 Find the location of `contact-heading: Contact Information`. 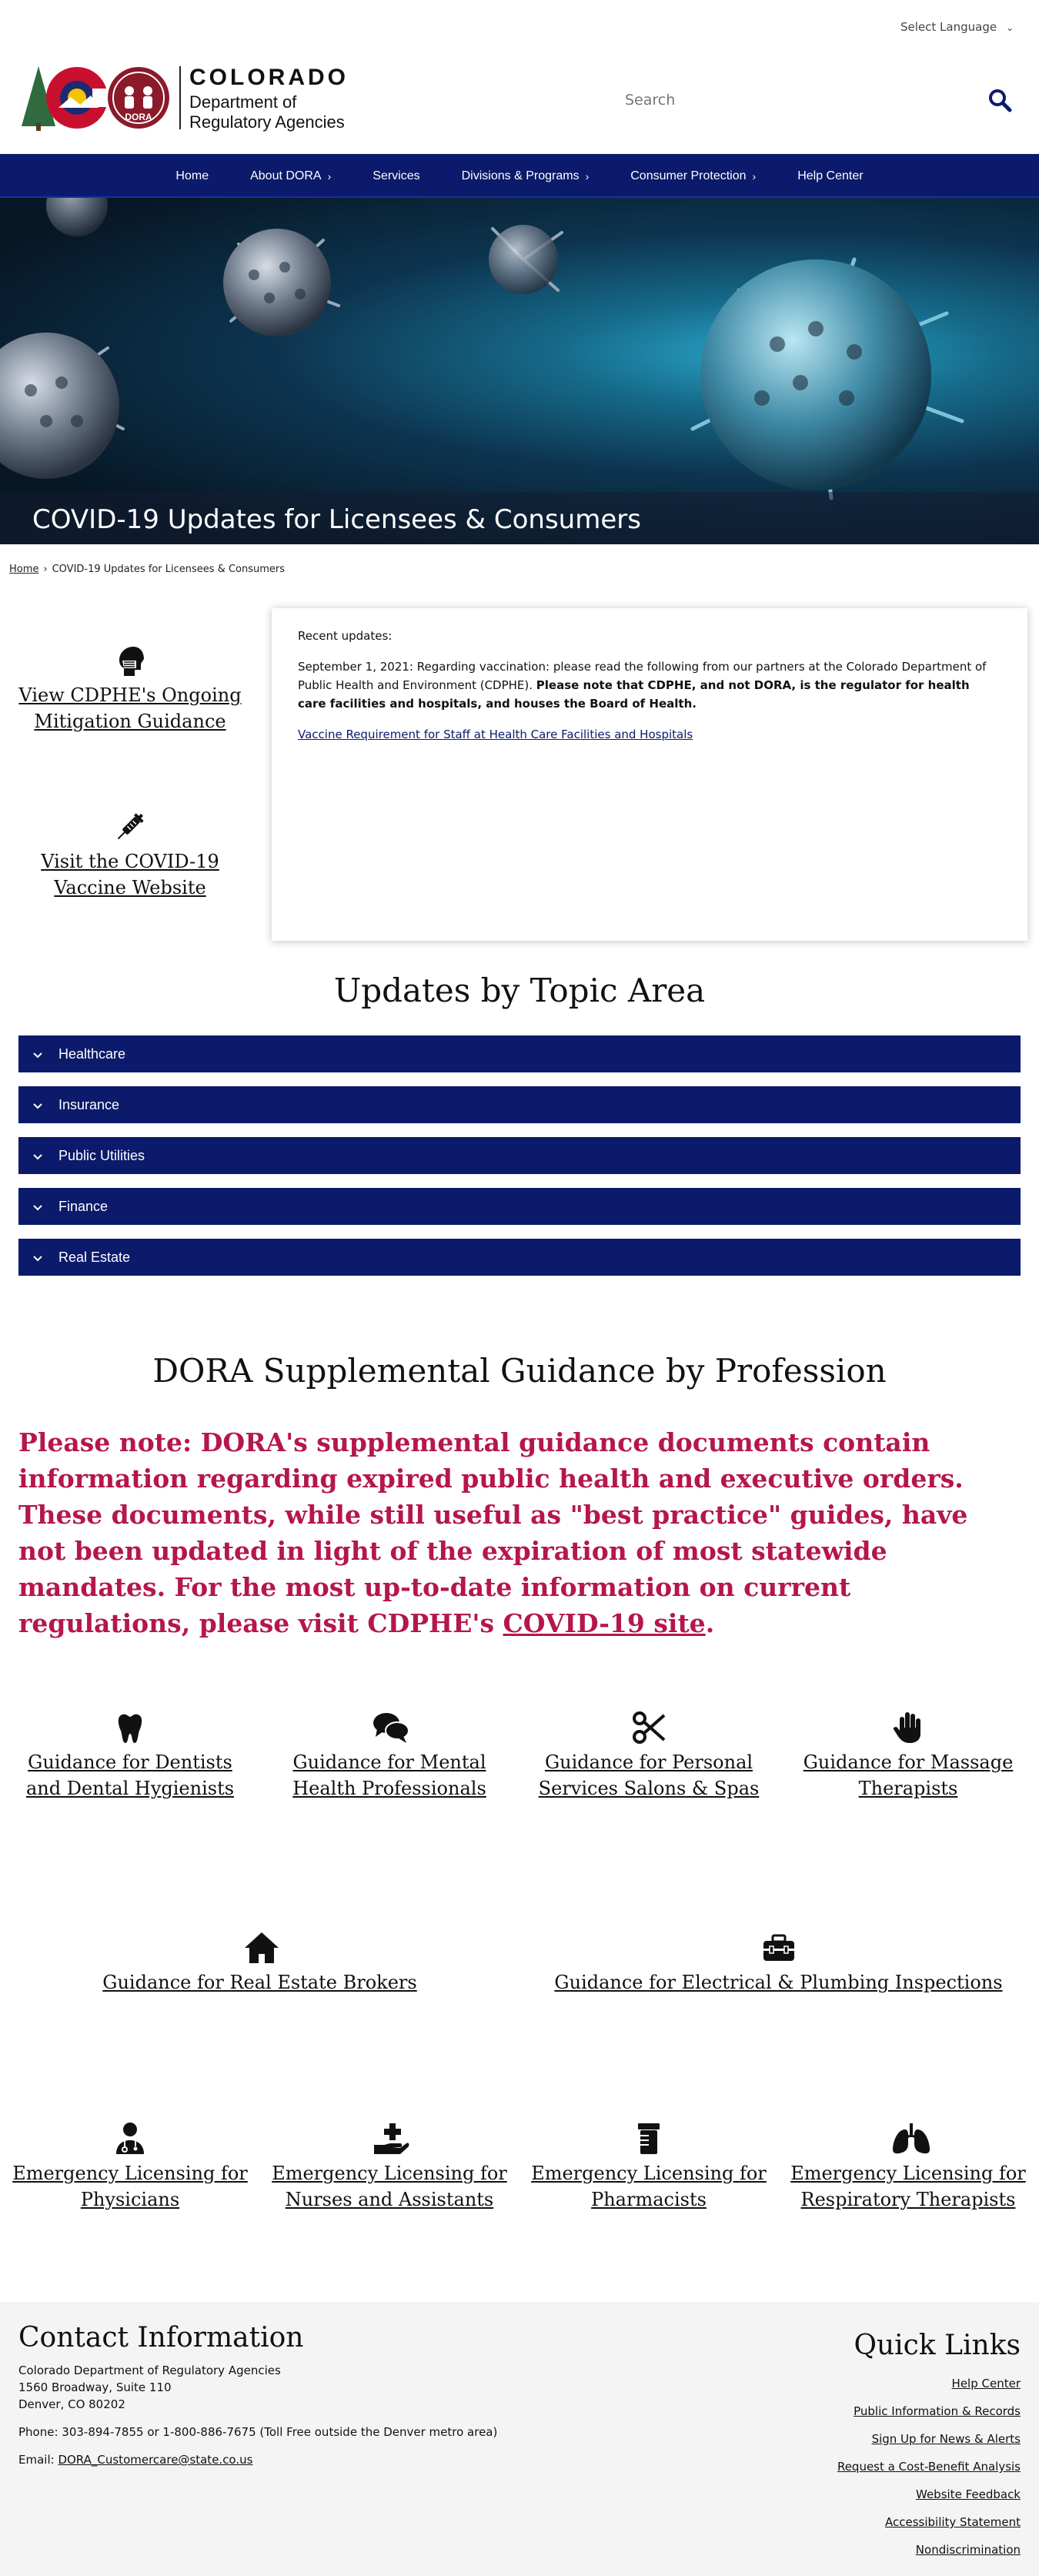

contact-heading: Contact Information is located at coordinates (161, 2338).